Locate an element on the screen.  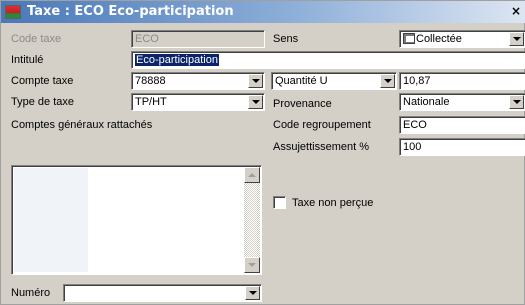
sens-value: Collectée is located at coordinates (439, 39).